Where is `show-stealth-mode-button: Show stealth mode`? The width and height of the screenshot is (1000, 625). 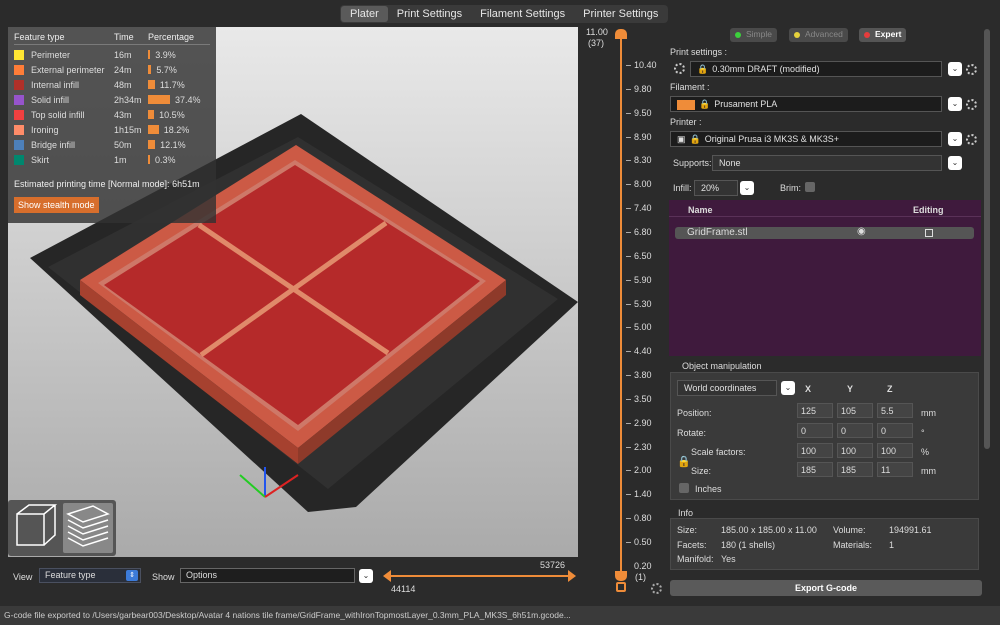
show-stealth-mode-button: Show stealth mode is located at coordinates (56, 205).